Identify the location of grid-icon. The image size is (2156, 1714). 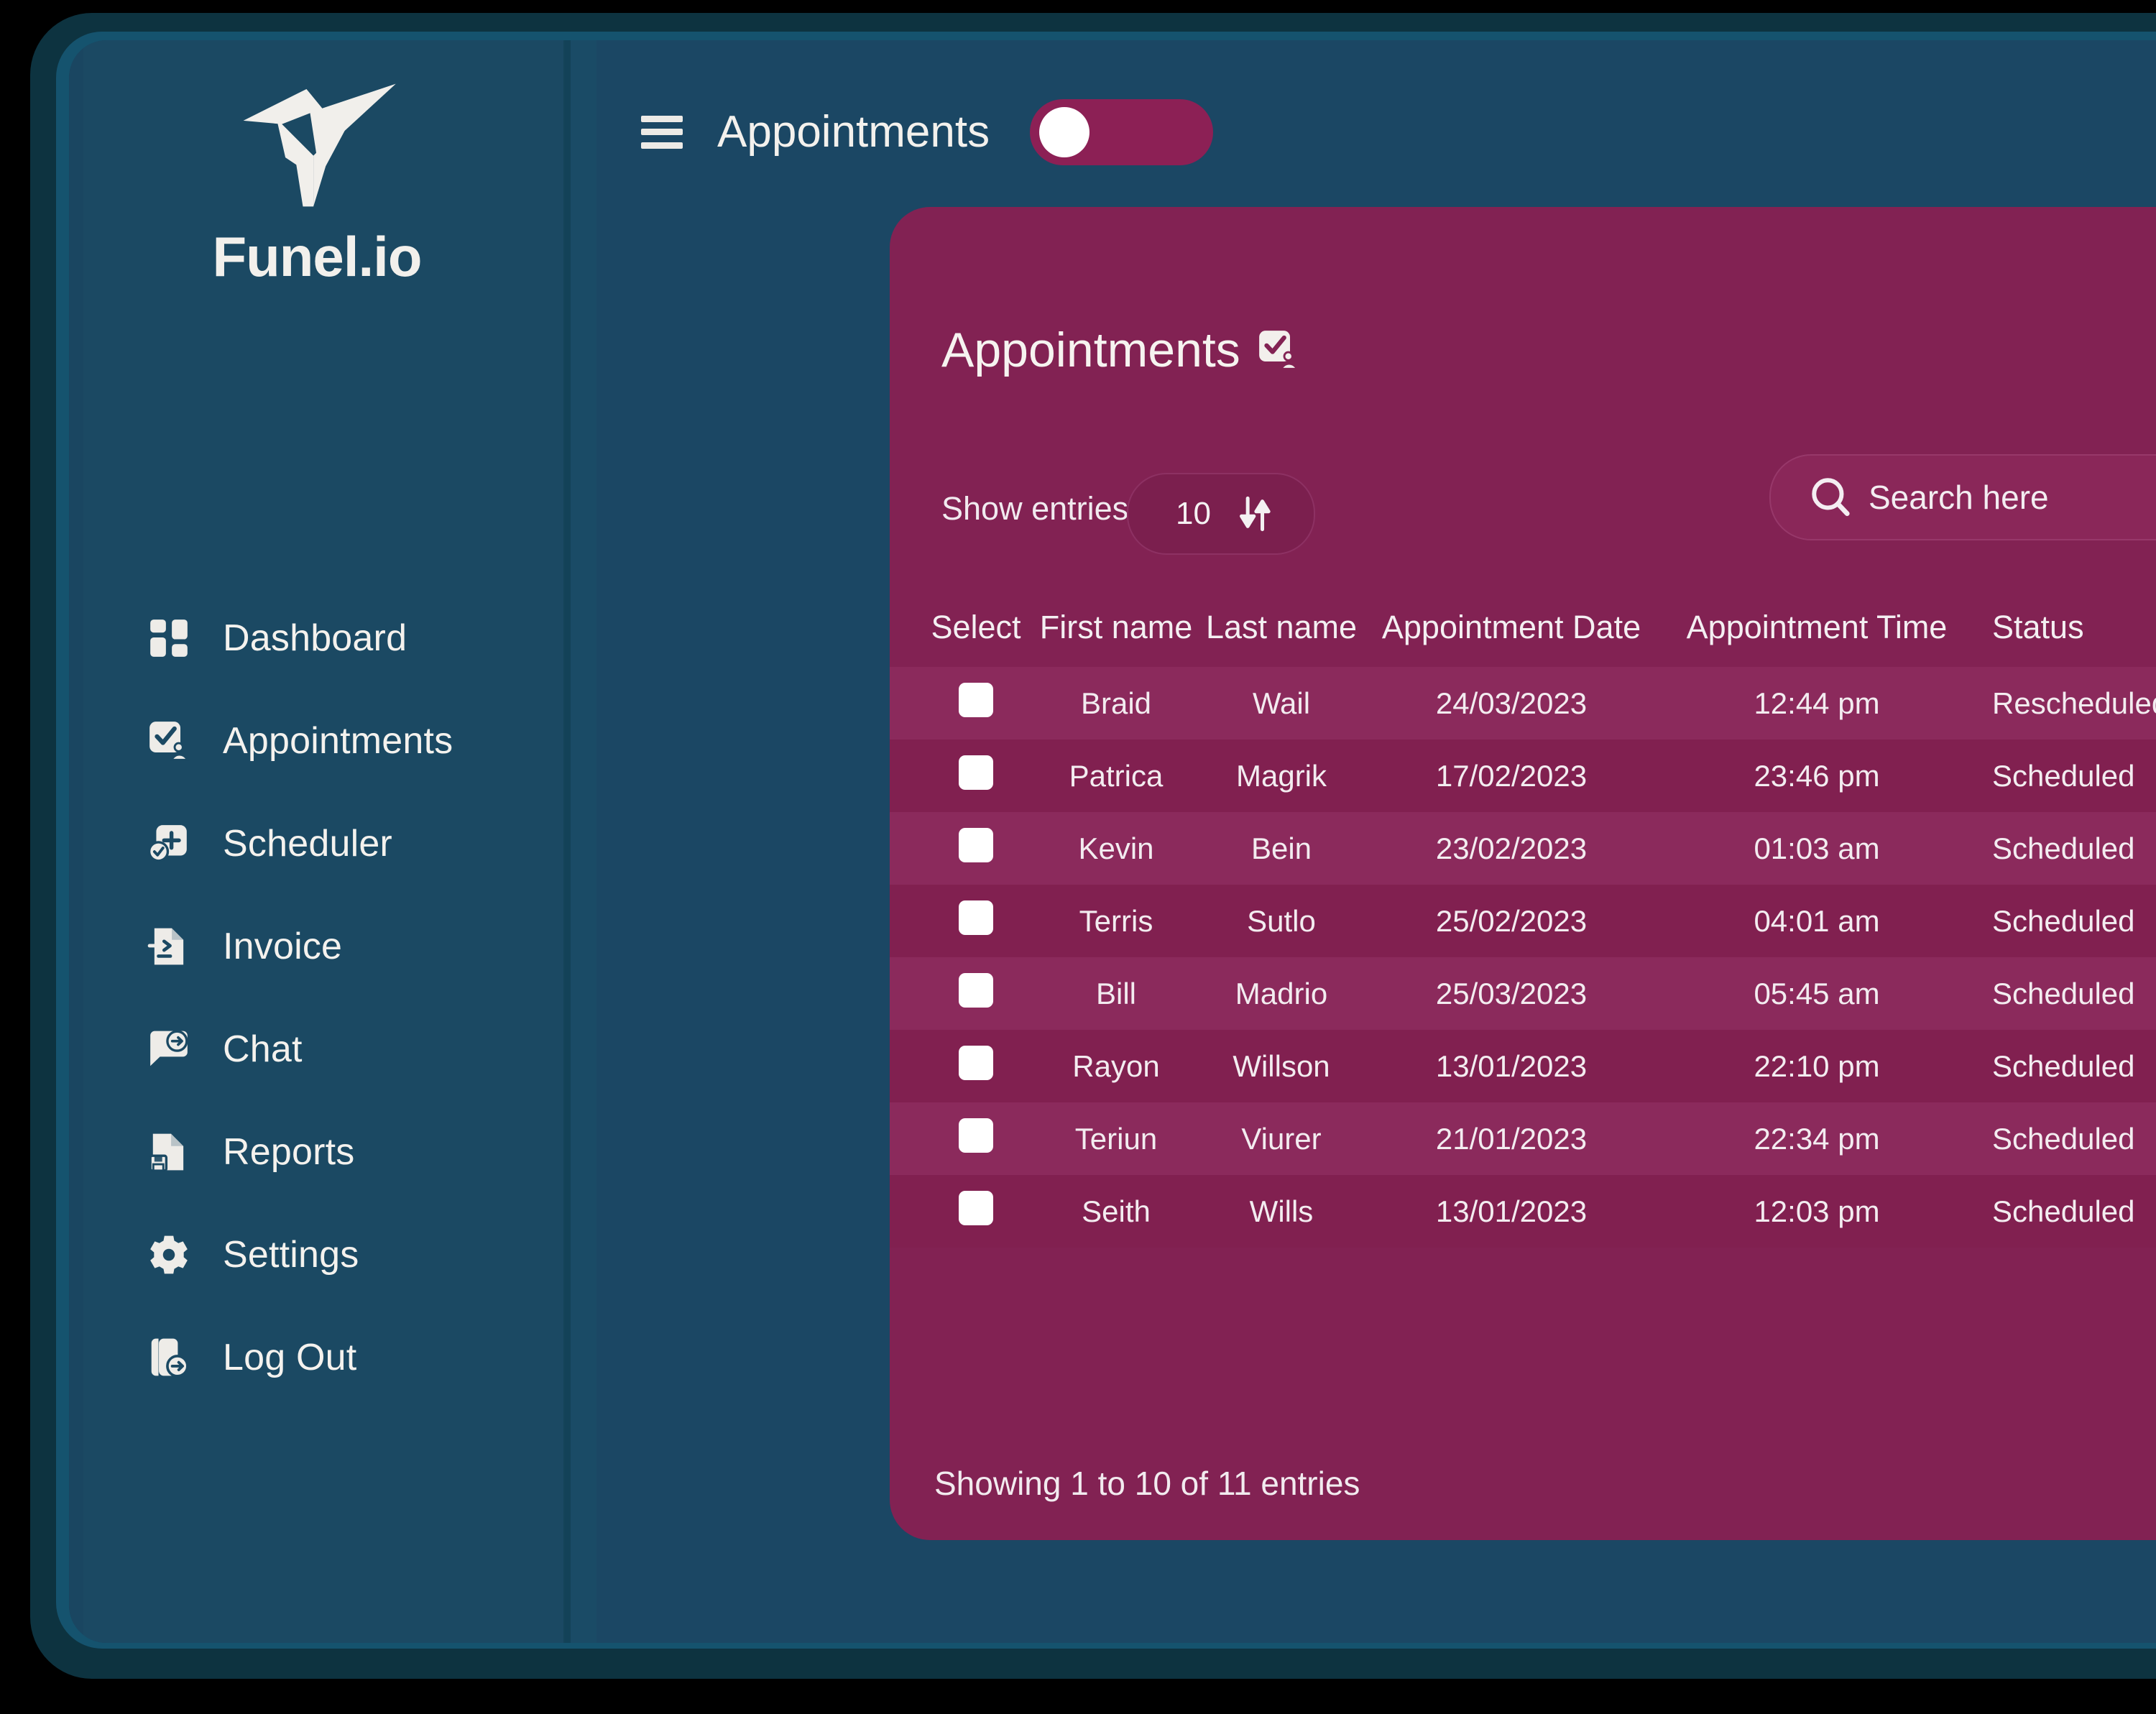
(169, 638).